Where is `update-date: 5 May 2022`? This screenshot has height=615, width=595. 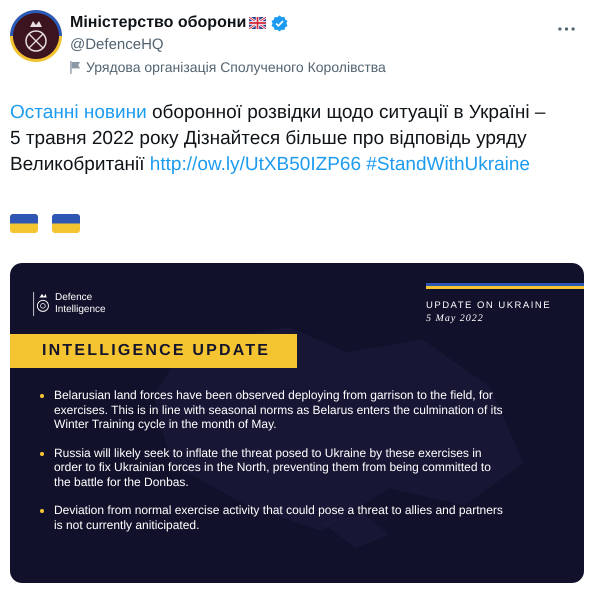
update-date: 5 May 2022 is located at coordinates (455, 318).